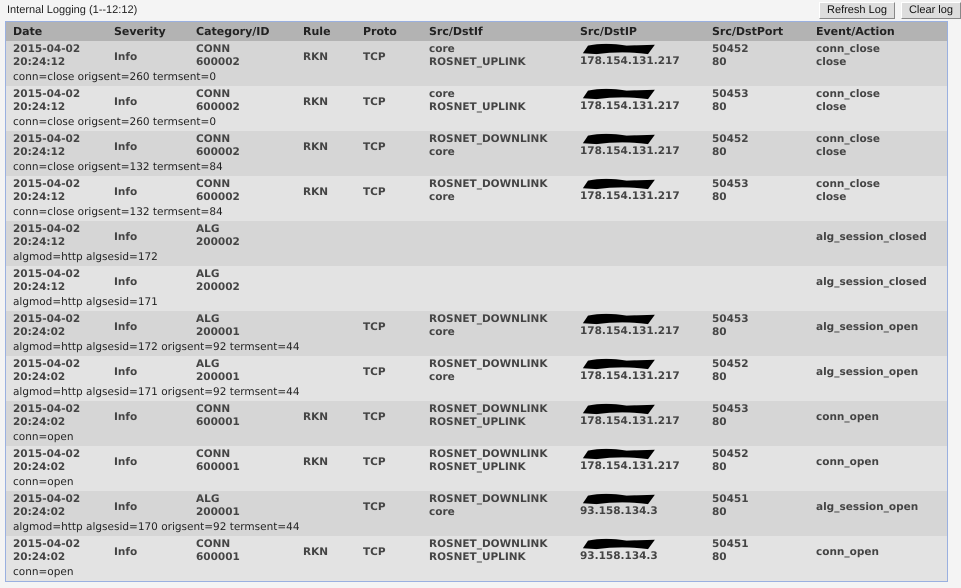 This screenshot has width=961, height=588. What do you see at coordinates (857, 10) in the screenshot?
I see `toolbar-button: Refresh Log` at bounding box center [857, 10].